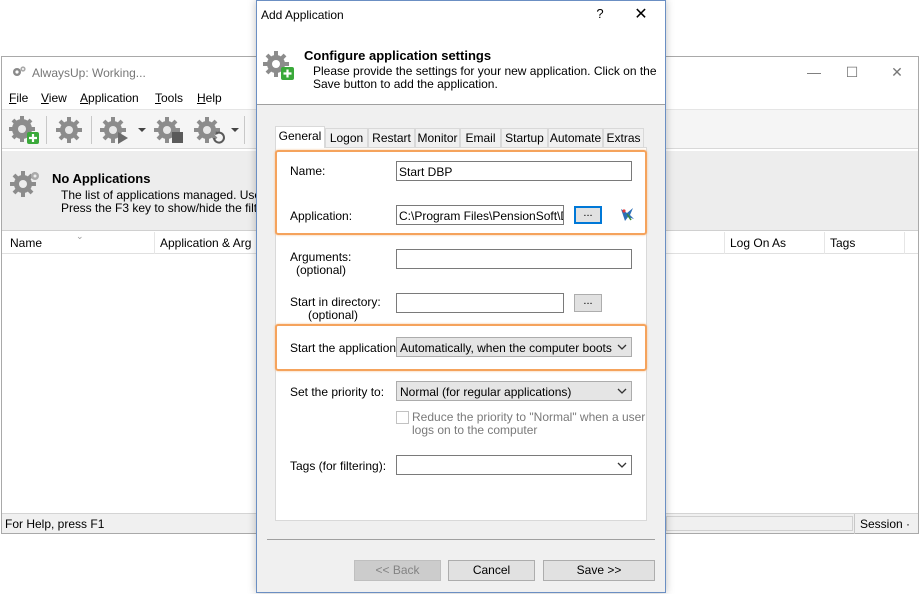  What do you see at coordinates (201, 98) in the screenshot?
I see `menu-help-accel: H` at bounding box center [201, 98].